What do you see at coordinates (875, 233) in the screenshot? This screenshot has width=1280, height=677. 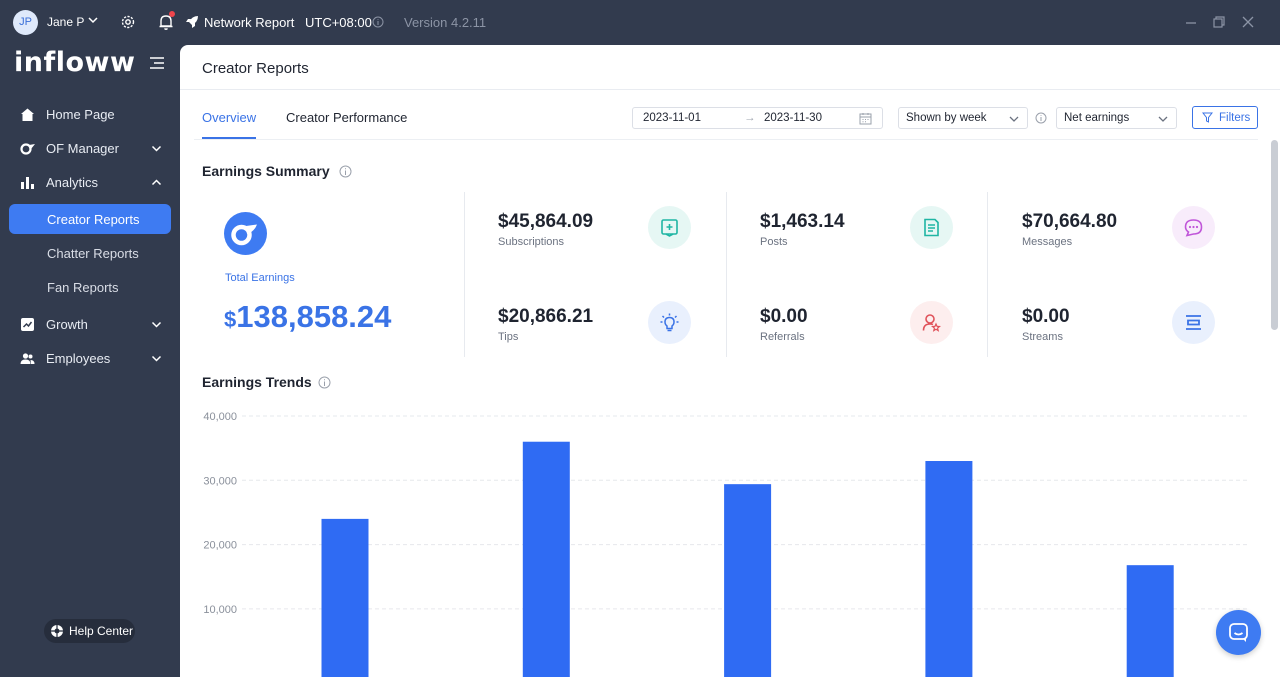 I see `metric-posts: $1,463.14 Posts` at bounding box center [875, 233].